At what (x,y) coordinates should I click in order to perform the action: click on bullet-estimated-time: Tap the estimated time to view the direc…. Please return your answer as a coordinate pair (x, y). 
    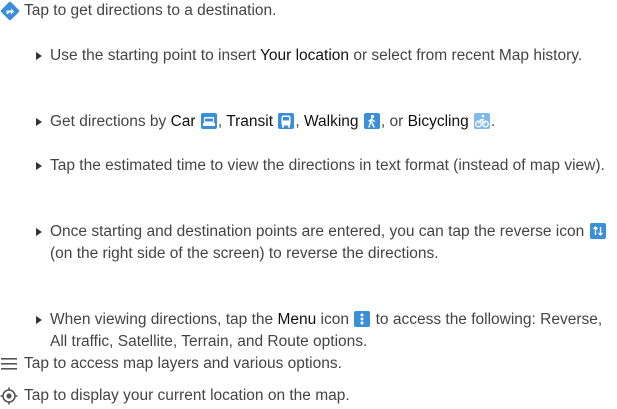
    Looking at the image, I should click on (325, 166).